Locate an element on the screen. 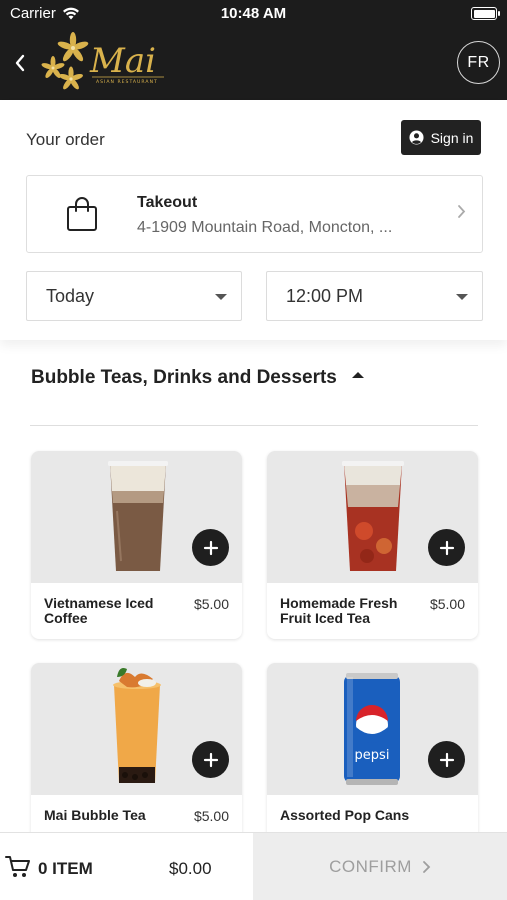 The width and height of the screenshot is (507, 900). product-card: Homemade Fresh Fruit Iced Tea $5.00 is located at coordinates (372, 545).